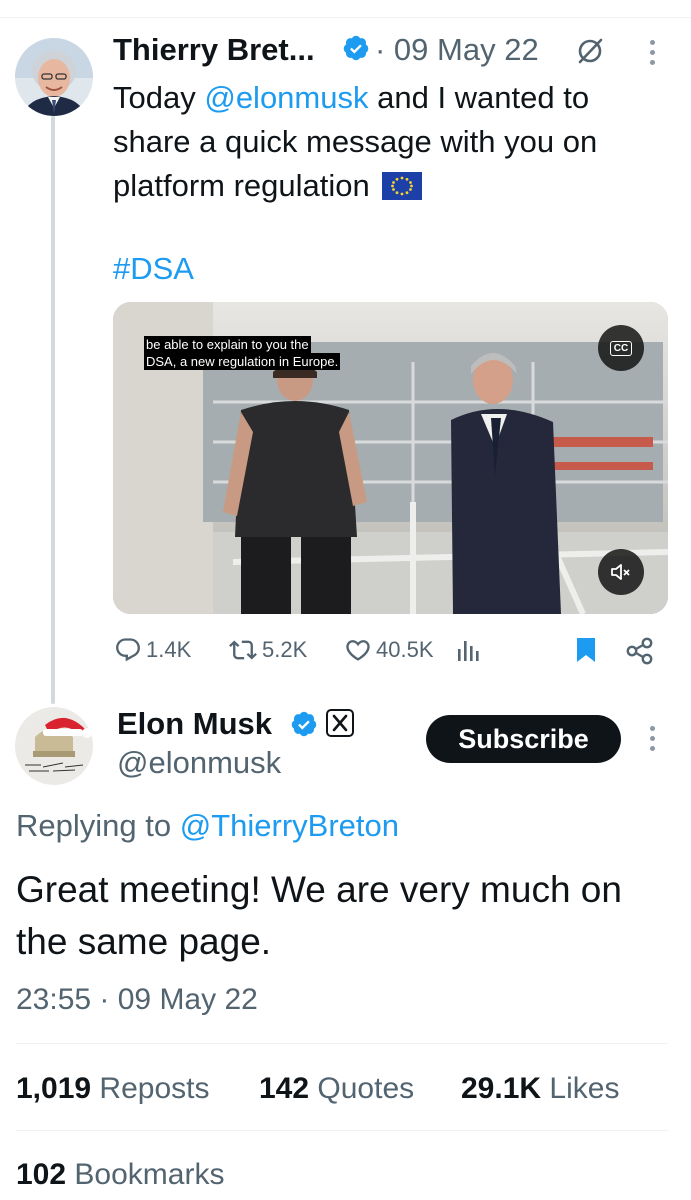 The image size is (691, 1200). I want to click on like-count: 40.5K, so click(405, 649).